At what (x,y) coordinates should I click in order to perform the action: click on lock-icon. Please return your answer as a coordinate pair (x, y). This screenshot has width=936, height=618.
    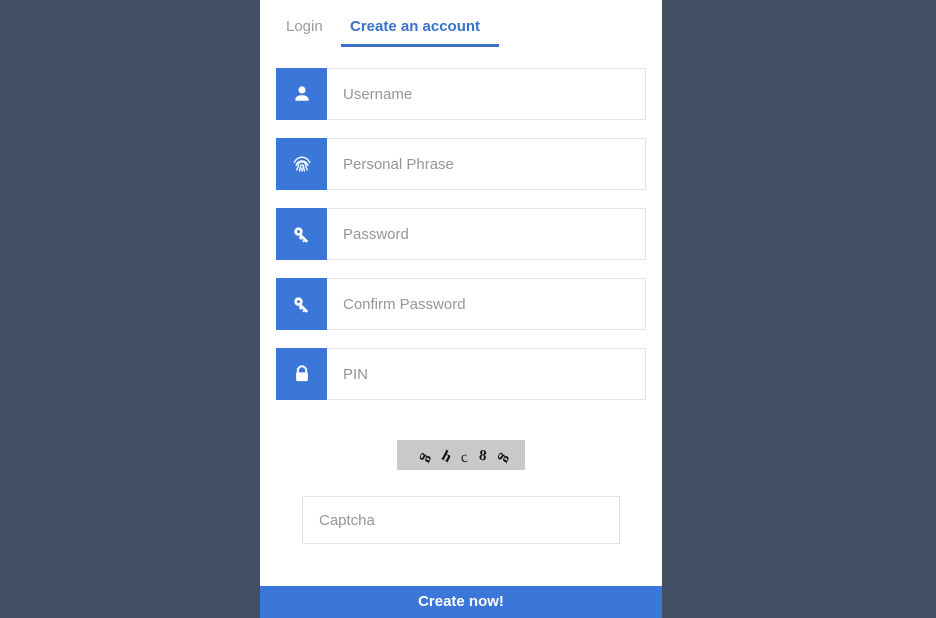
    Looking at the image, I should click on (301, 374).